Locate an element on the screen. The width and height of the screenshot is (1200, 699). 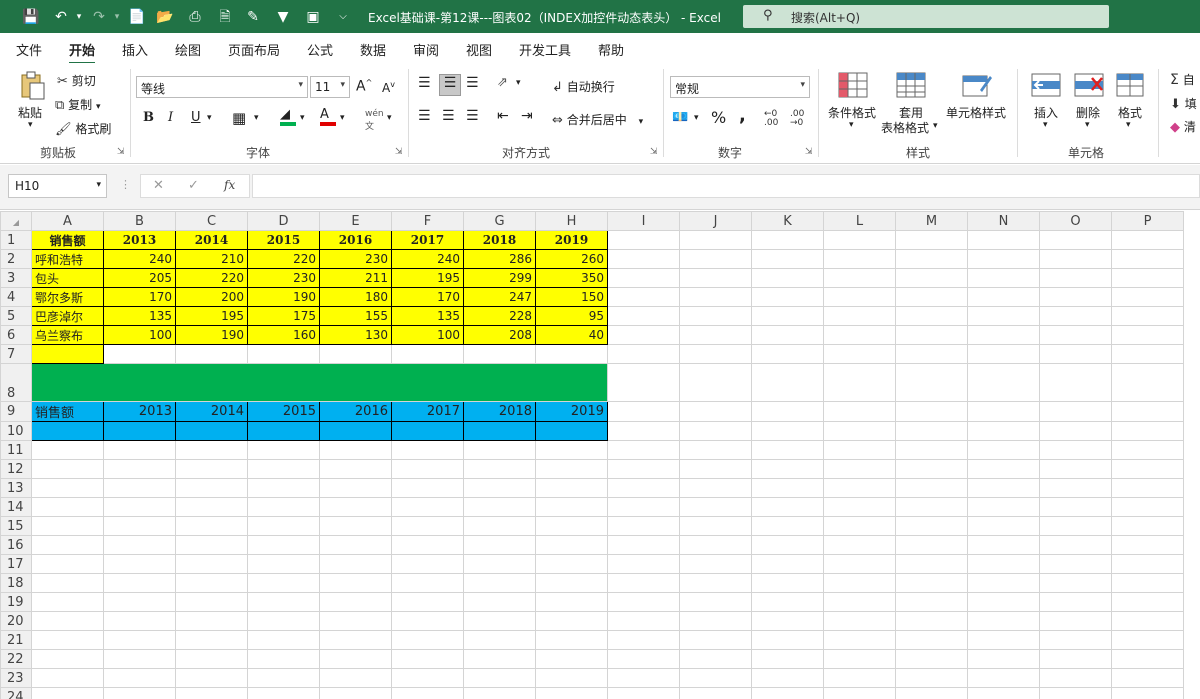
tab-formulas: 公式 is located at coordinates (320, 49).